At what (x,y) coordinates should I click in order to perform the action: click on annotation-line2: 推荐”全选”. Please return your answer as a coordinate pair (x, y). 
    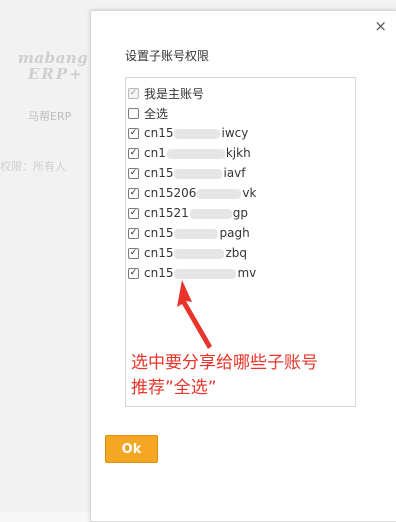
    Looking at the image, I should click on (174, 388).